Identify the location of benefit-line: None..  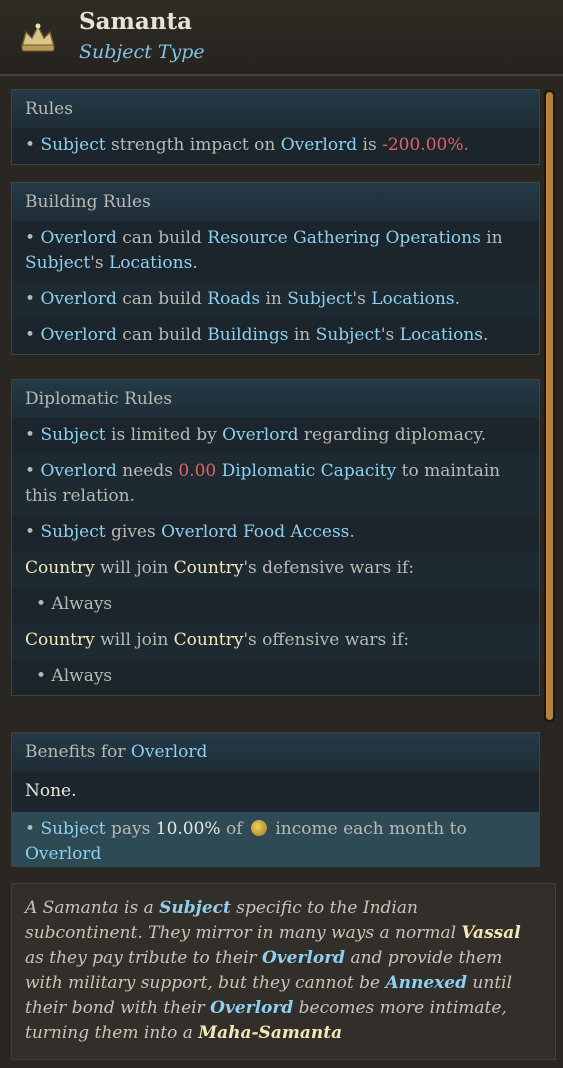
(51, 791).